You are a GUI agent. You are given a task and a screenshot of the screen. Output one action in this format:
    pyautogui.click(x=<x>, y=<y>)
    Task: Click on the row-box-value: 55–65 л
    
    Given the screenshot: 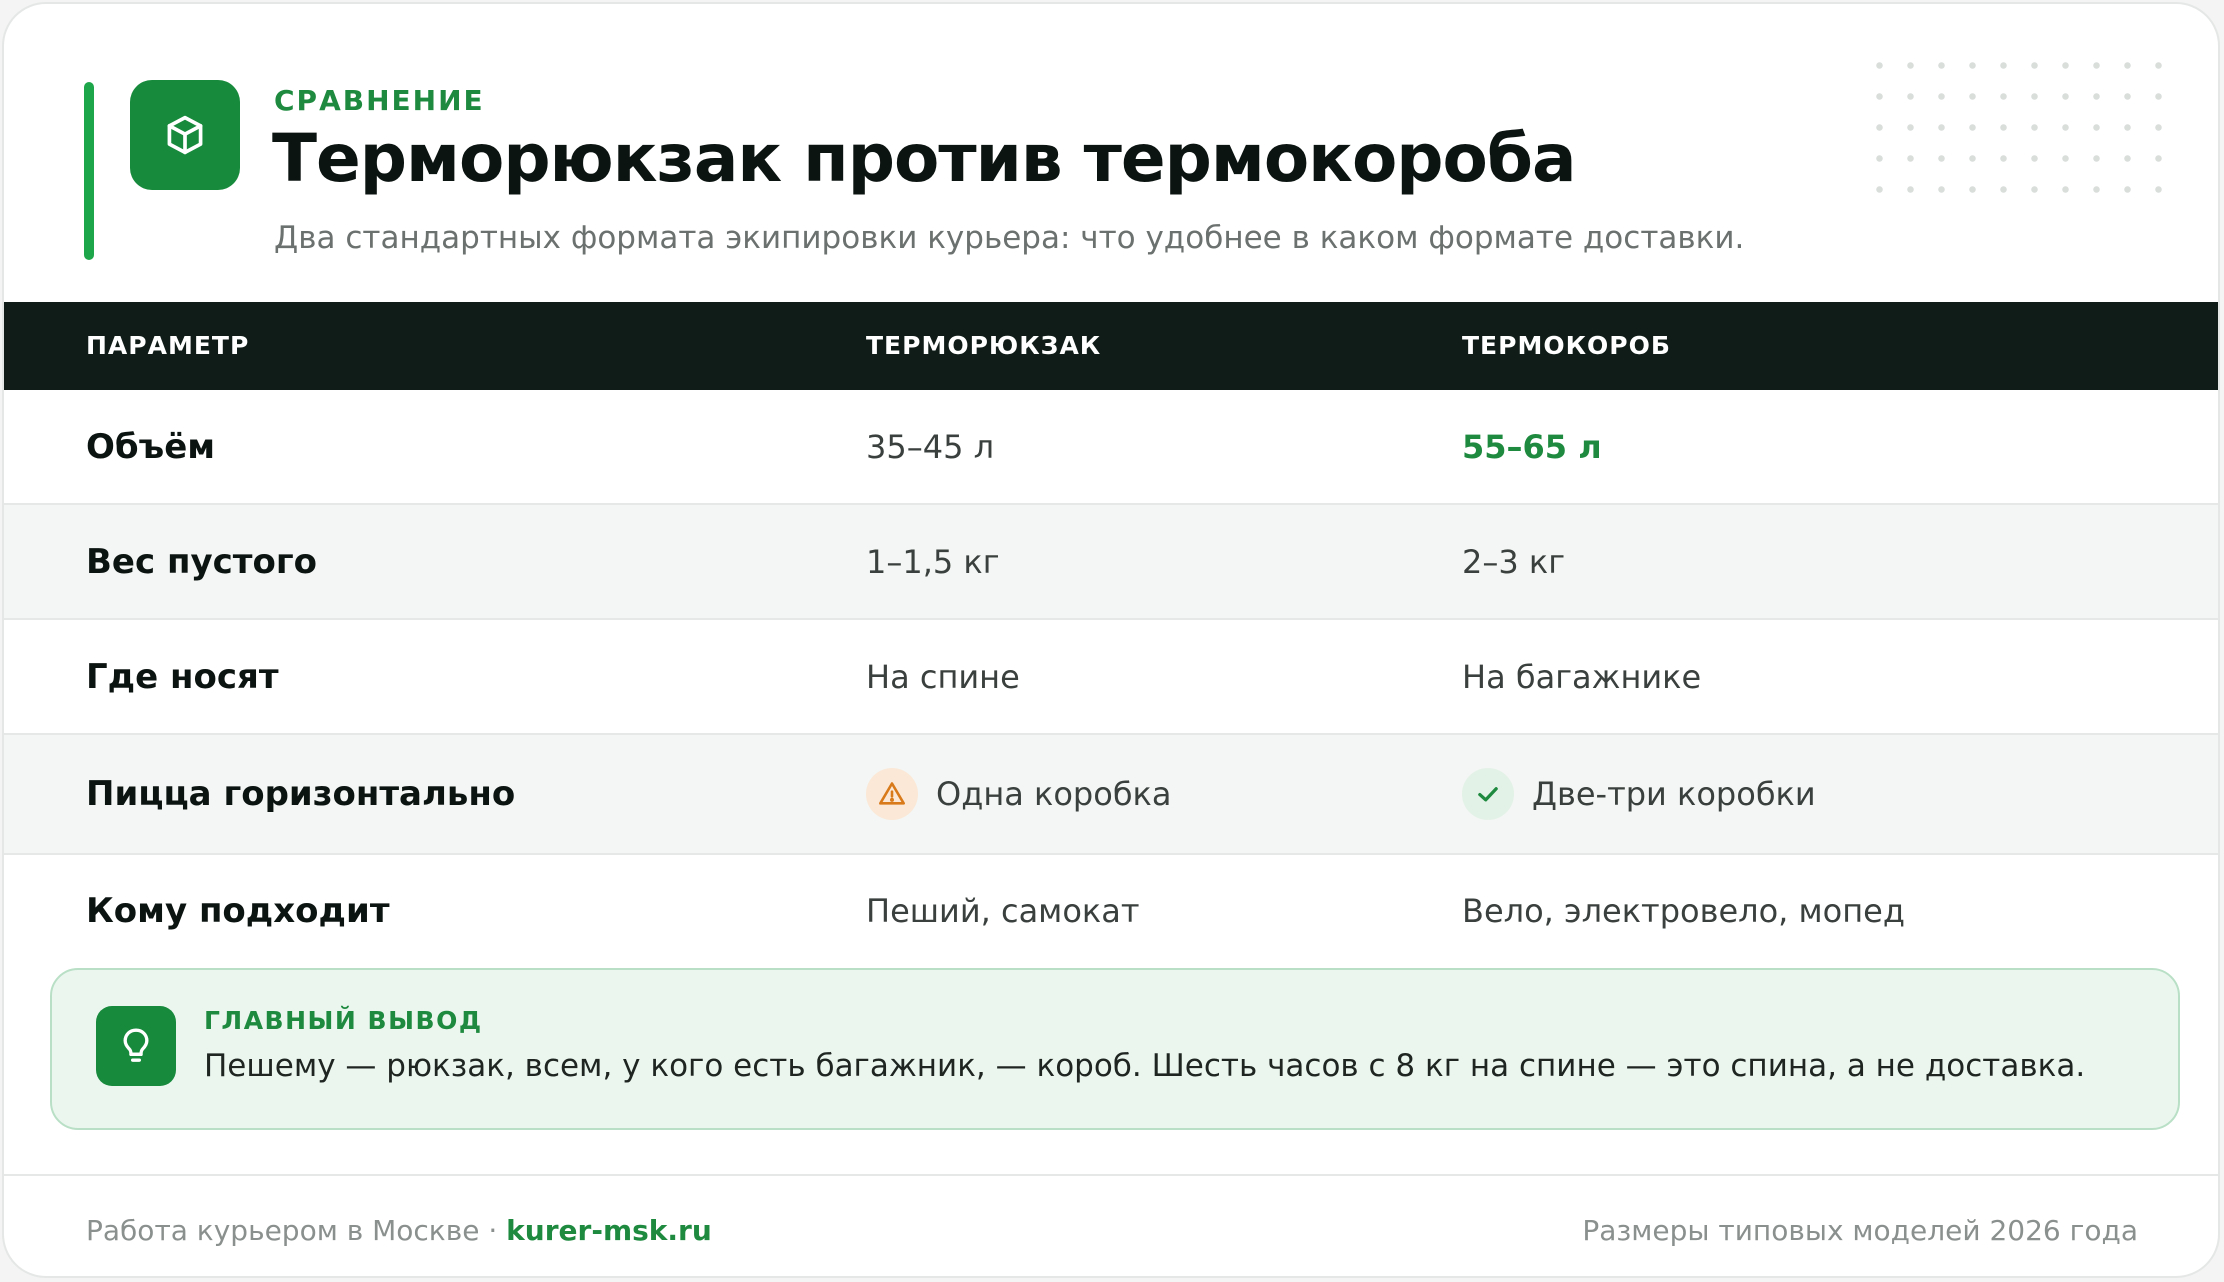 What is the action you would take?
    pyautogui.click(x=1532, y=446)
    